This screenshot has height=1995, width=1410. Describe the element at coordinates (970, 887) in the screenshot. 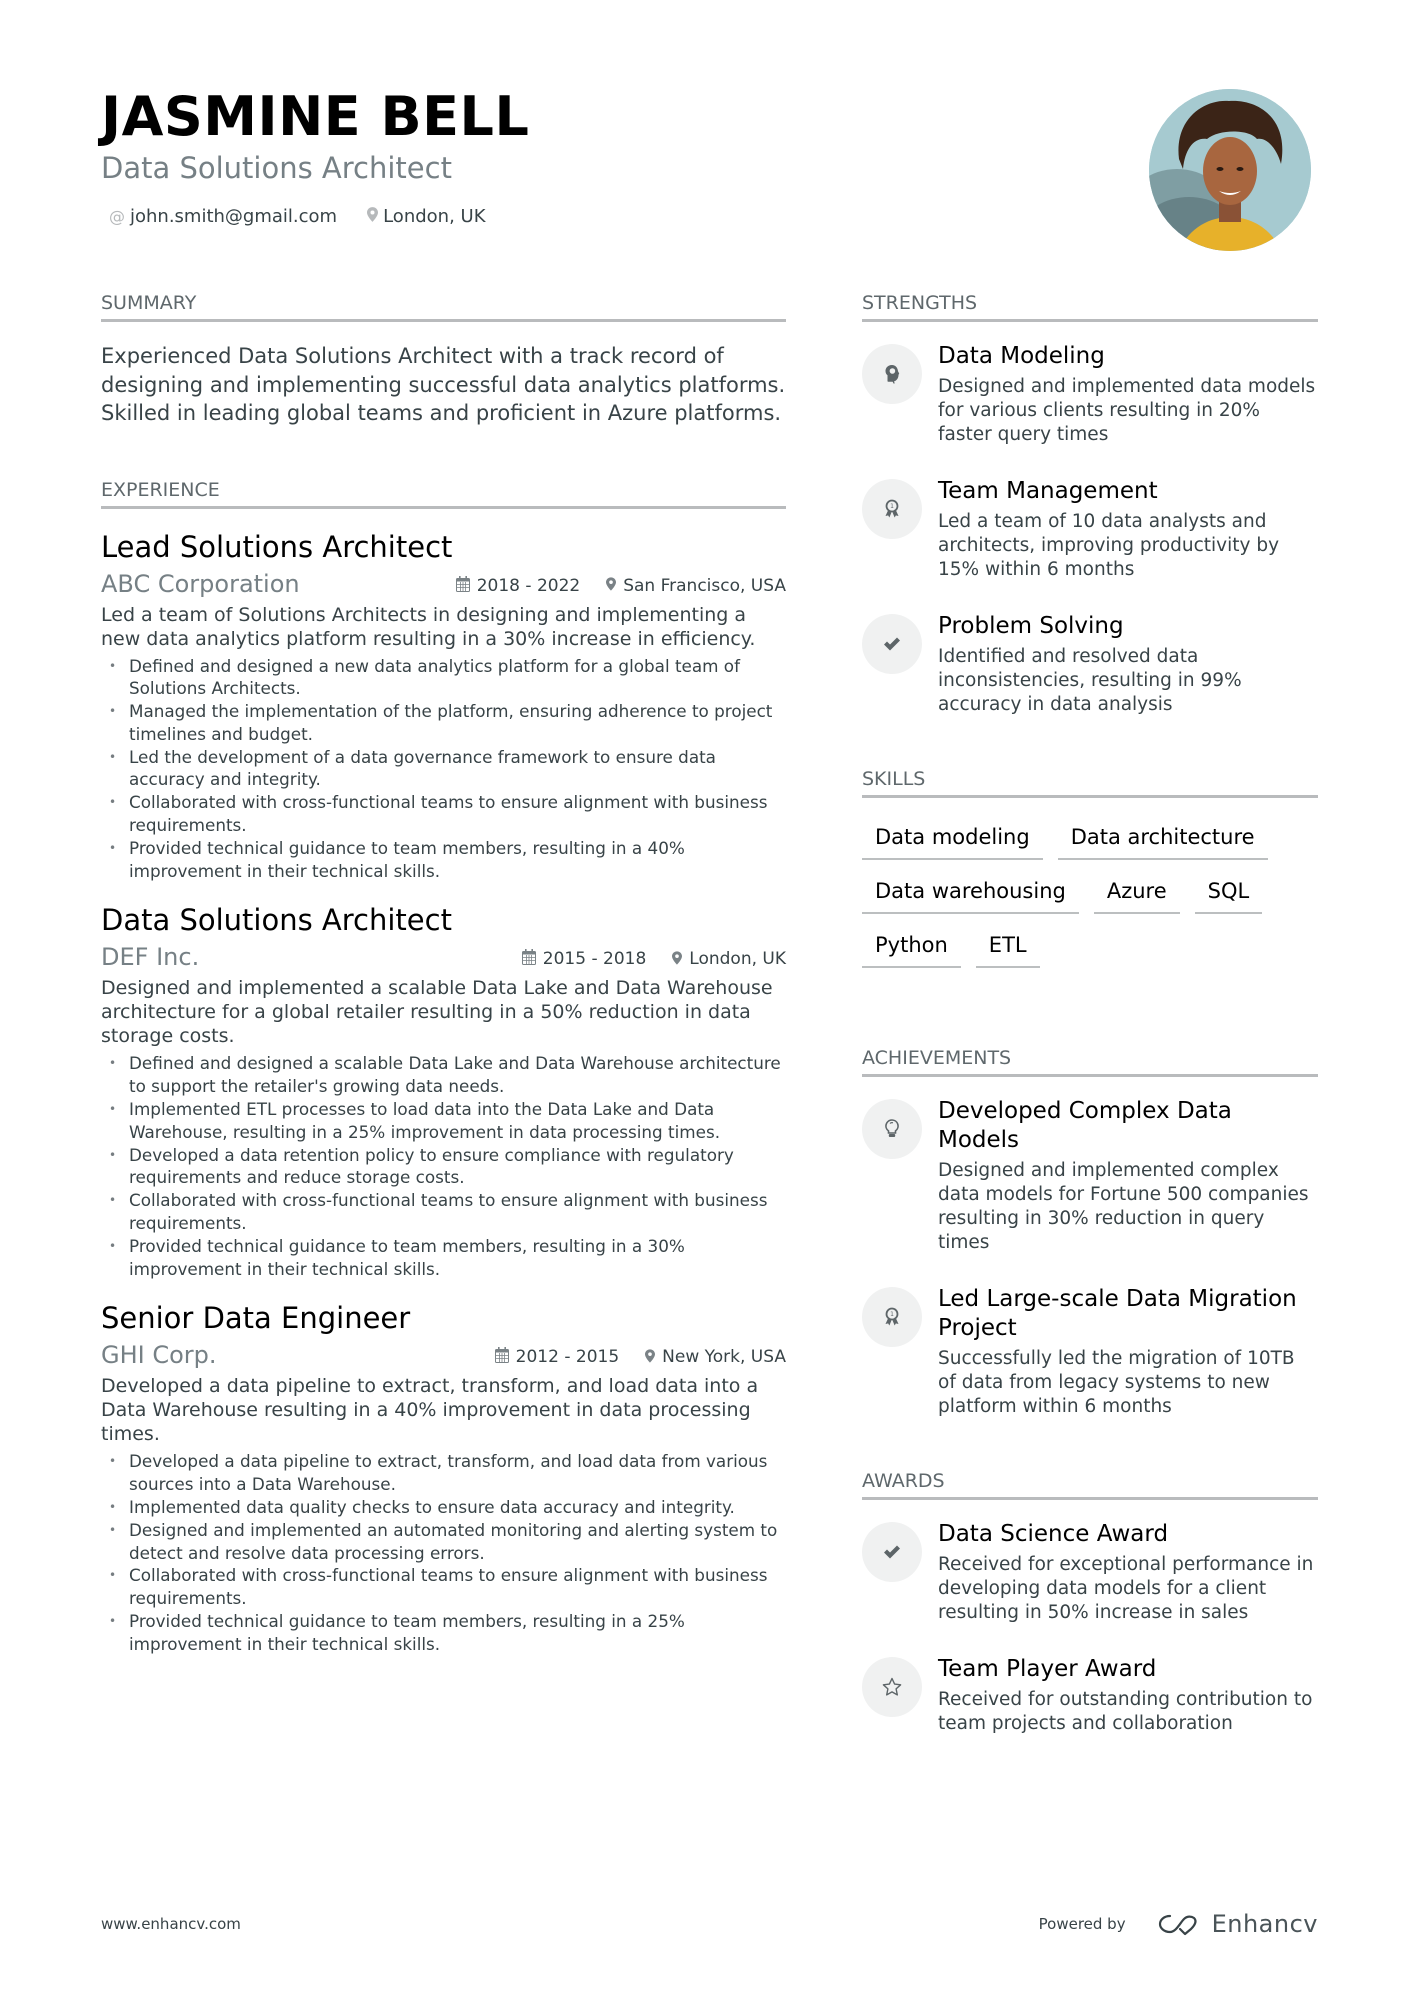

I see `skill-tag: Data warehousing` at that location.